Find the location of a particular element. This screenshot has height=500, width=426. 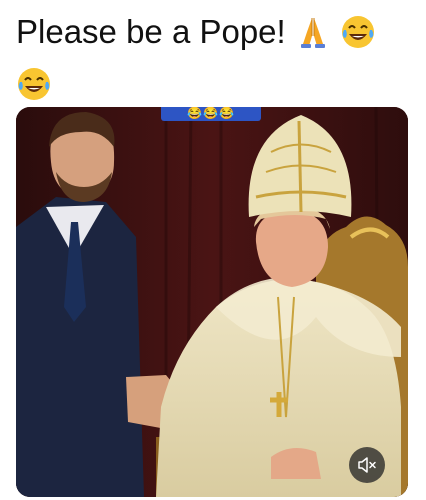

caption-text: Please be a Pope! is located at coordinates (151, 31).